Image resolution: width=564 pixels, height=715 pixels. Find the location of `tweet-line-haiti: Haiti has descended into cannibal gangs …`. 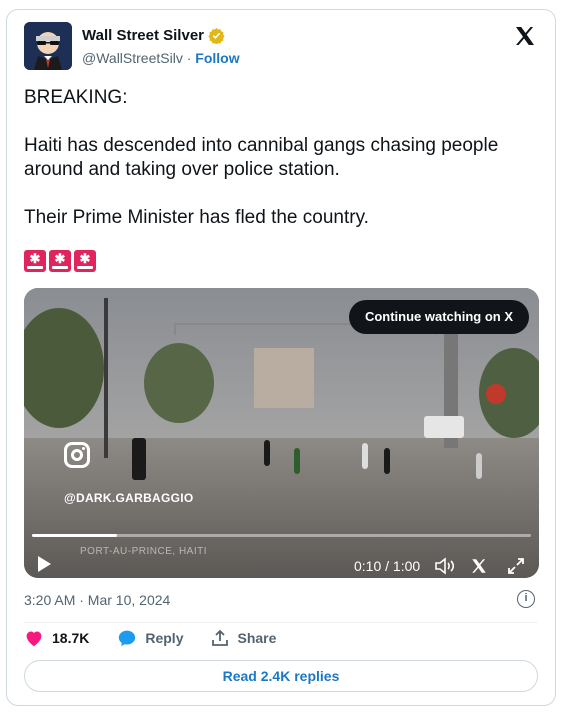

tweet-line-haiti: Haiti has descended into cannibal gangs … is located at coordinates (261, 157).